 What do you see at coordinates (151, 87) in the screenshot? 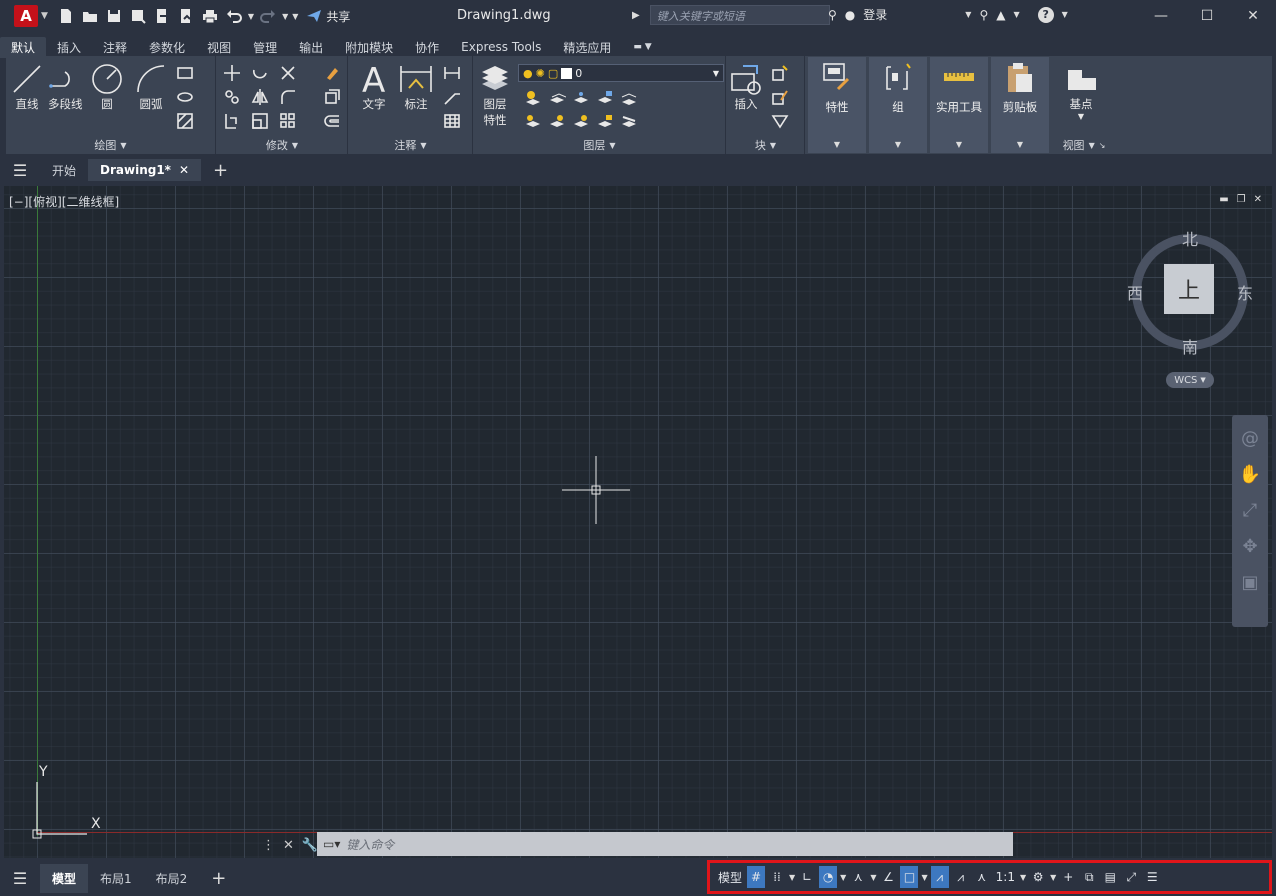
I see `arc-button: 圆弧` at bounding box center [151, 87].